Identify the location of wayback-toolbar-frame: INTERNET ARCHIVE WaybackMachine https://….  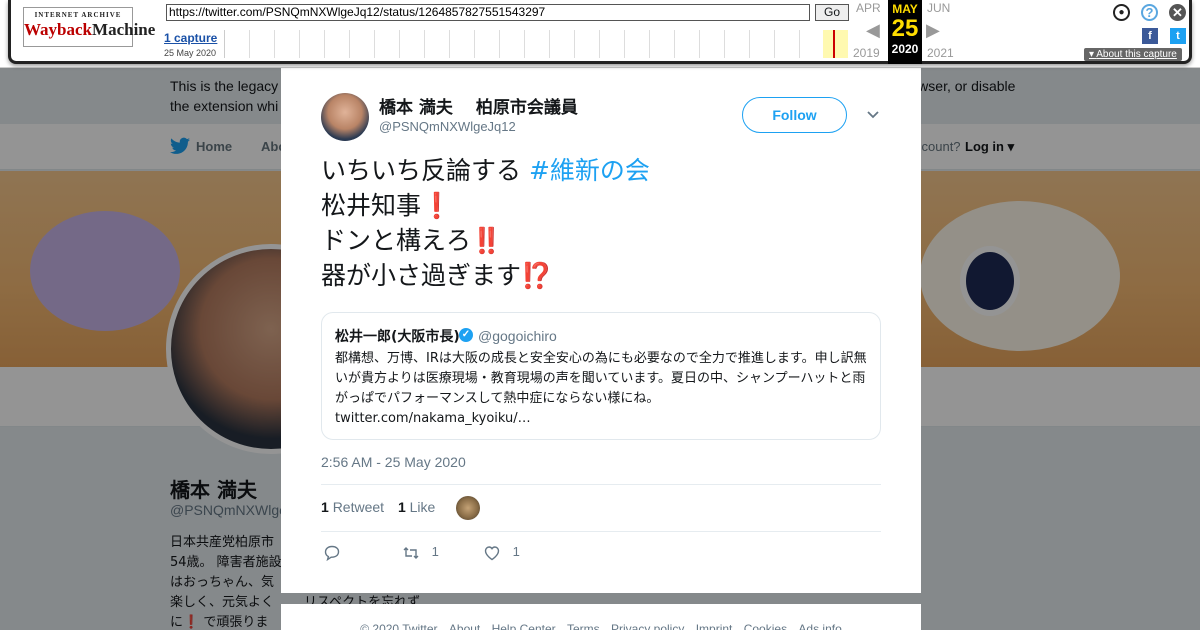
(600, 32).